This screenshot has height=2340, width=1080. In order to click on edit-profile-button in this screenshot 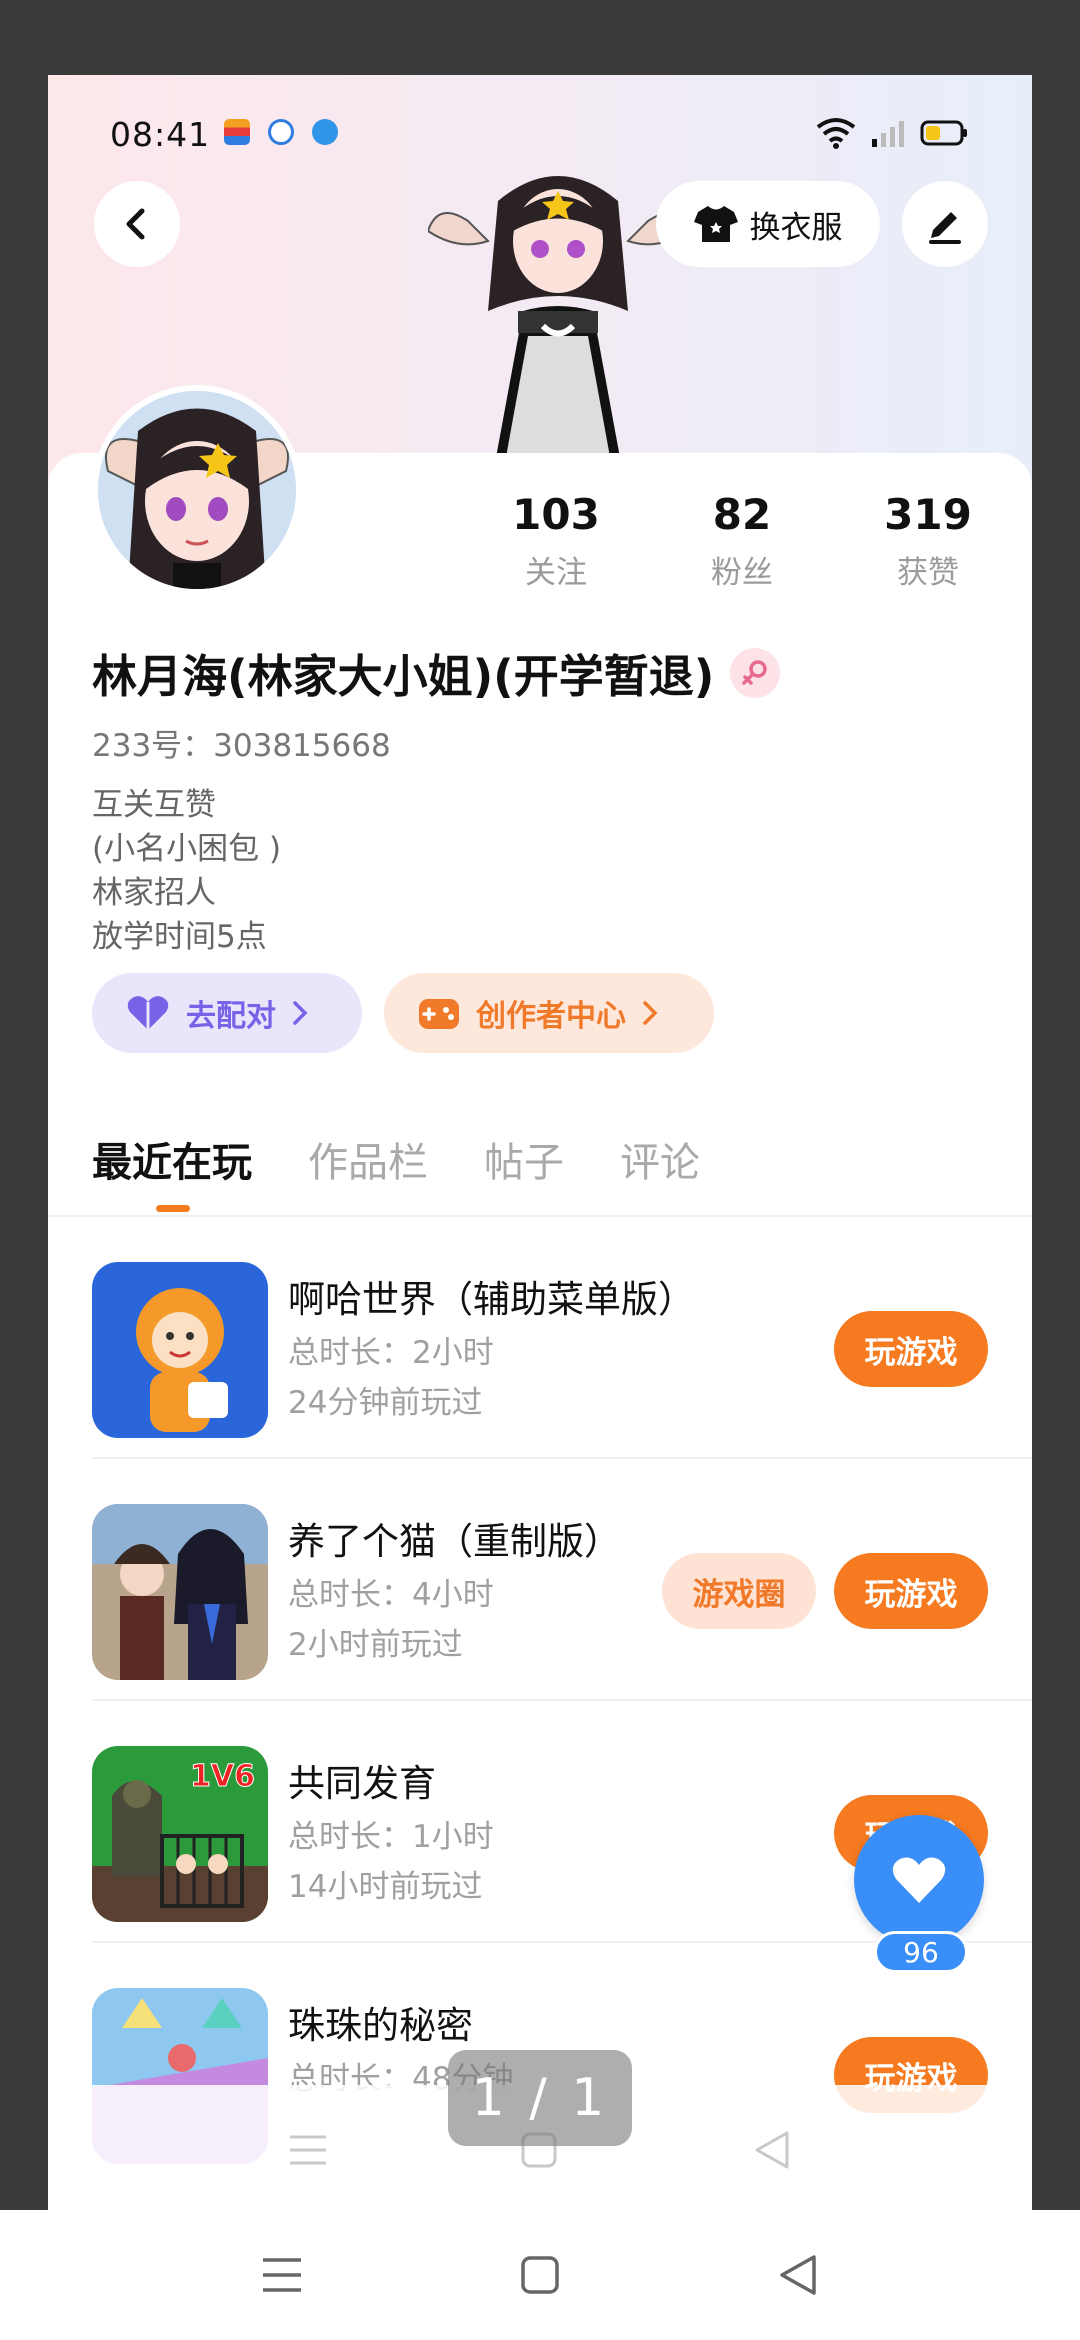, I will do `click(945, 224)`.